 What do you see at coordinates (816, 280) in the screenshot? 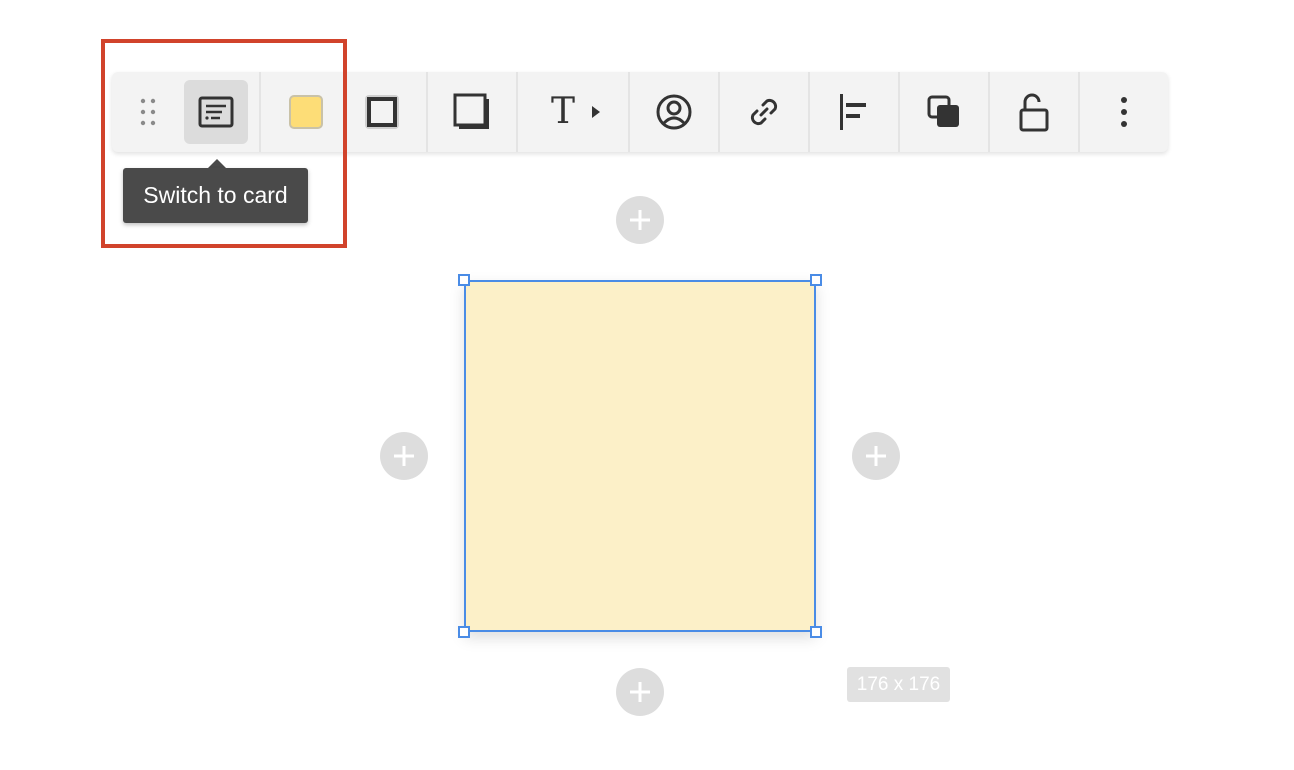
I see `resize-handle-top-right` at bounding box center [816, 280].